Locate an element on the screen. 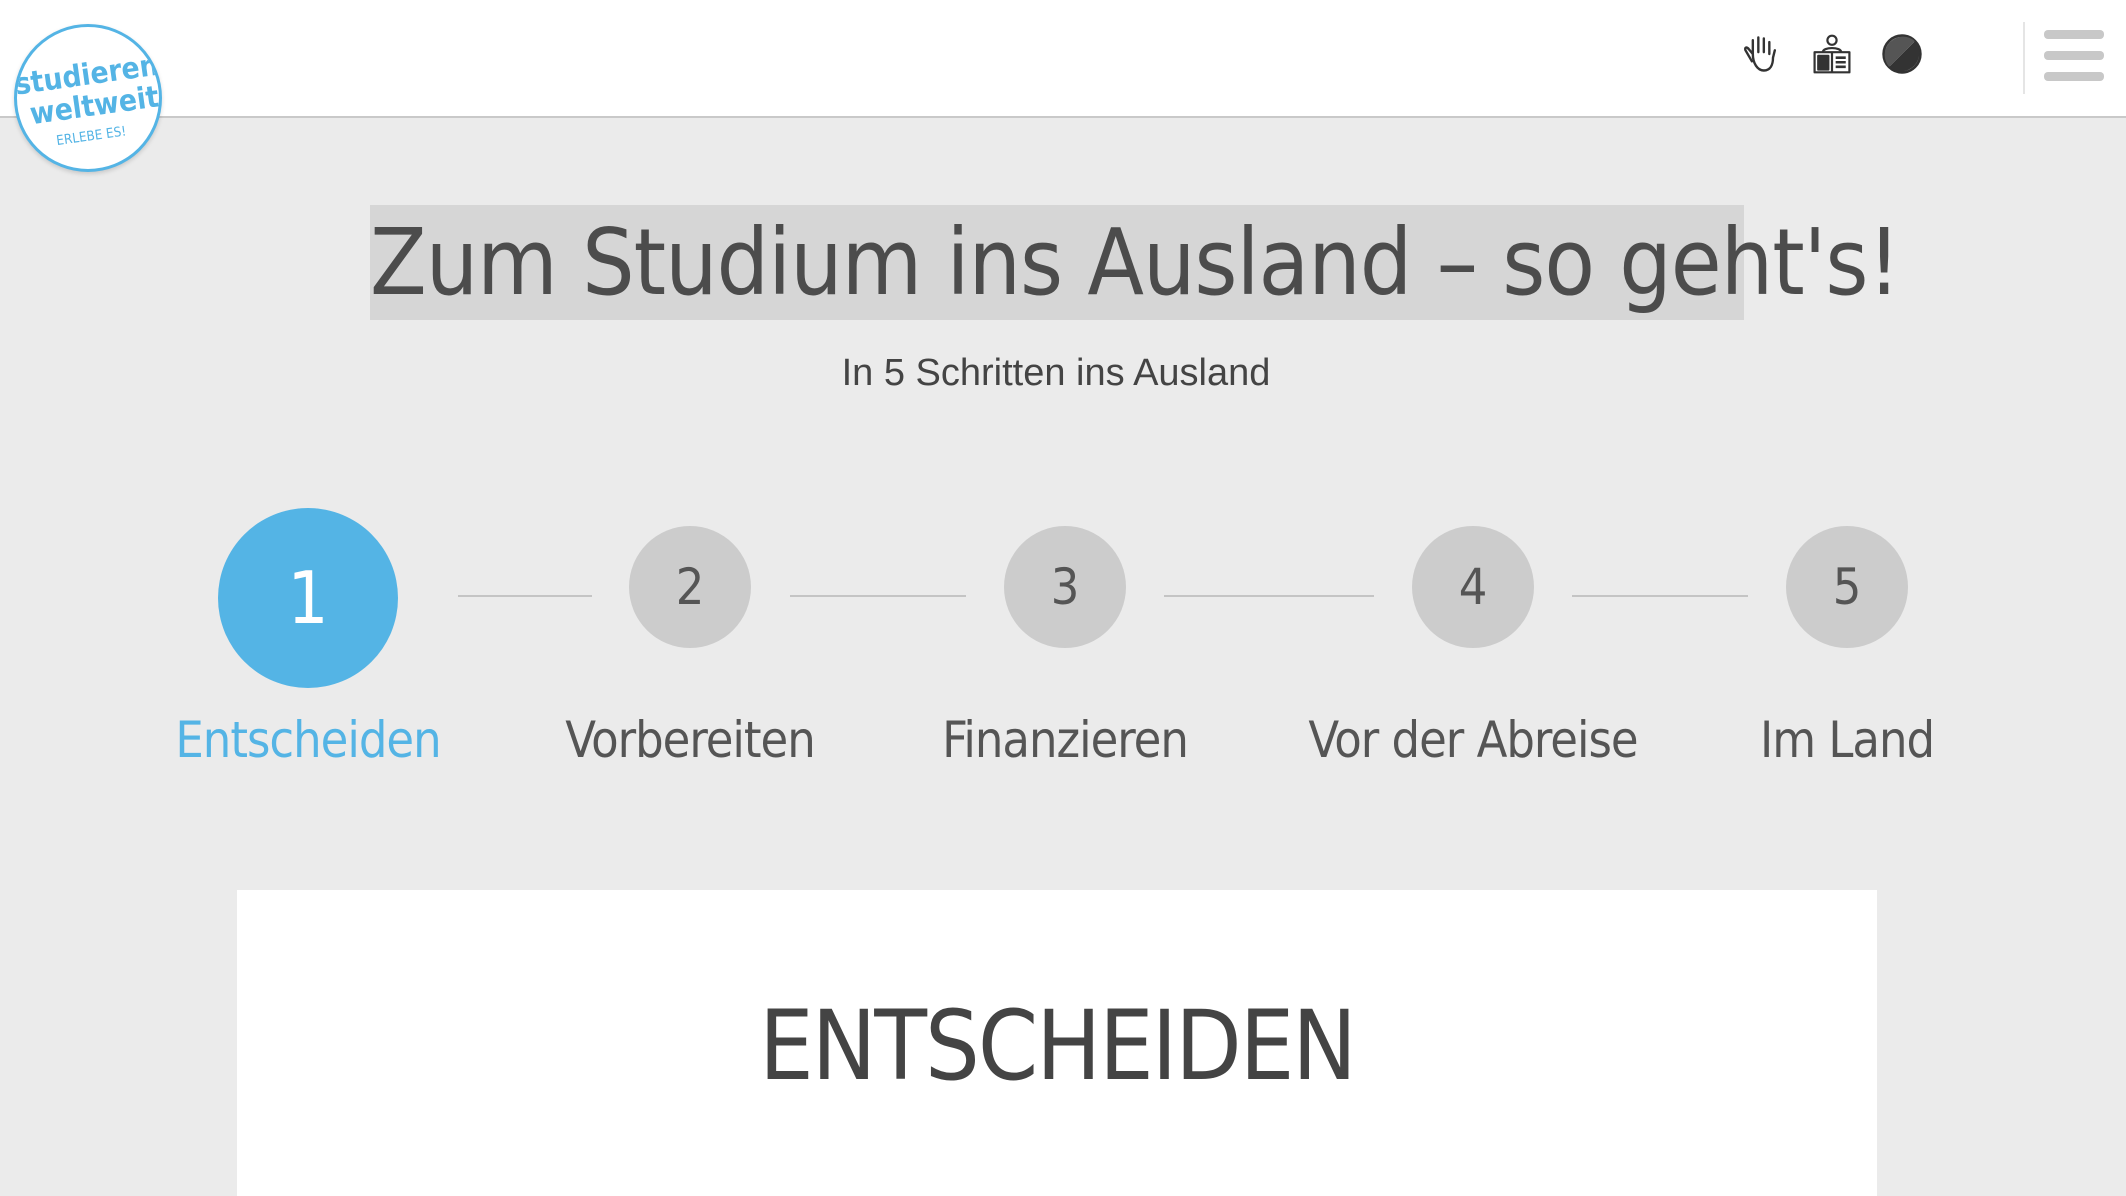 This screenshot has width=2126, height=1196. page-subtitle: In 5 Schritten ins Ausland is located at coordinates (1056, 373).